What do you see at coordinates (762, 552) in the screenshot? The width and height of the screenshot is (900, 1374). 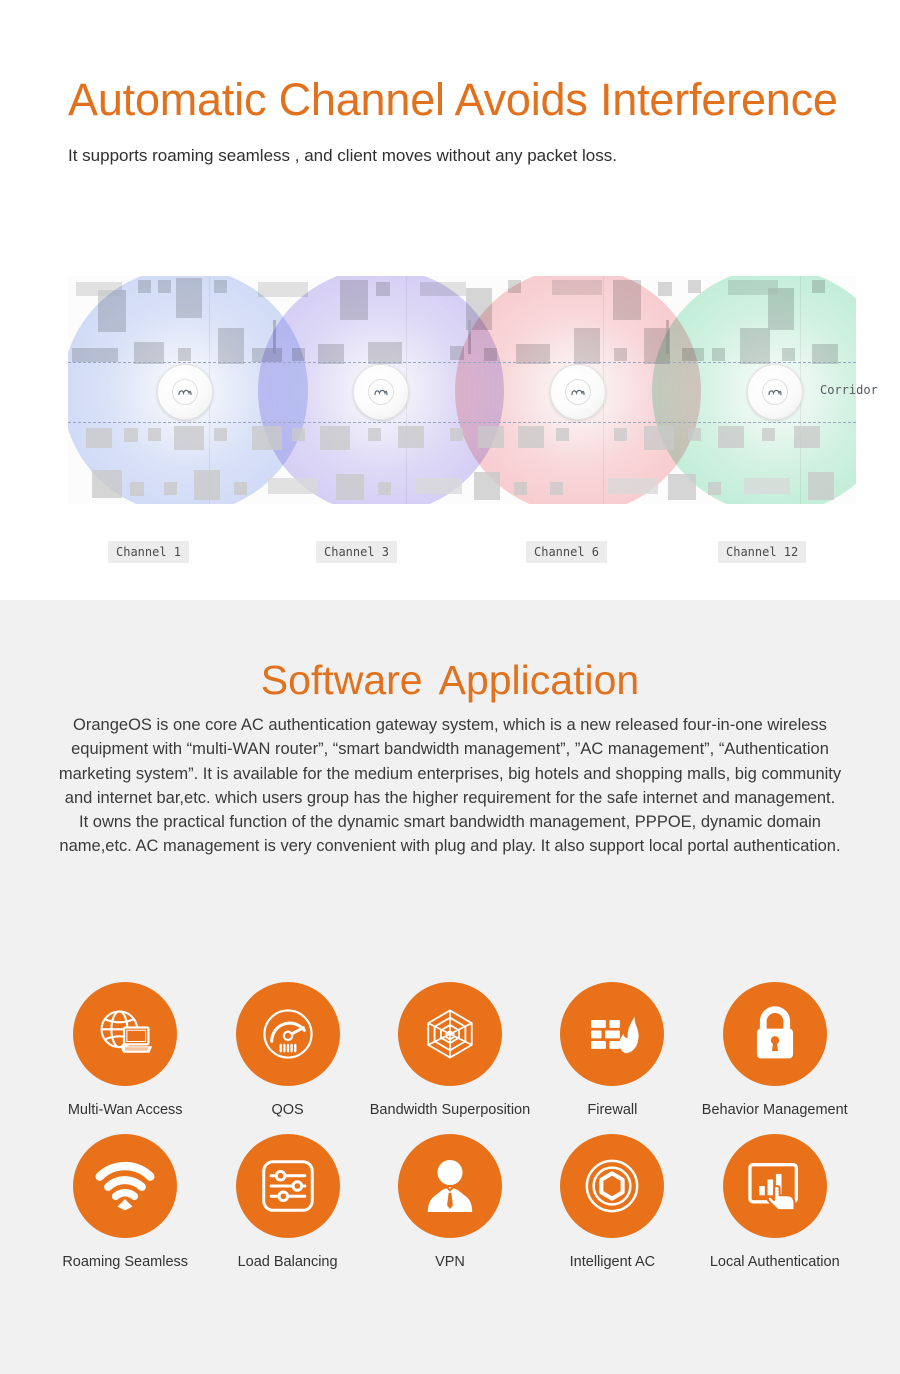 I see `channel-badge-12: Channel 12` at bounding box center [762, 552].